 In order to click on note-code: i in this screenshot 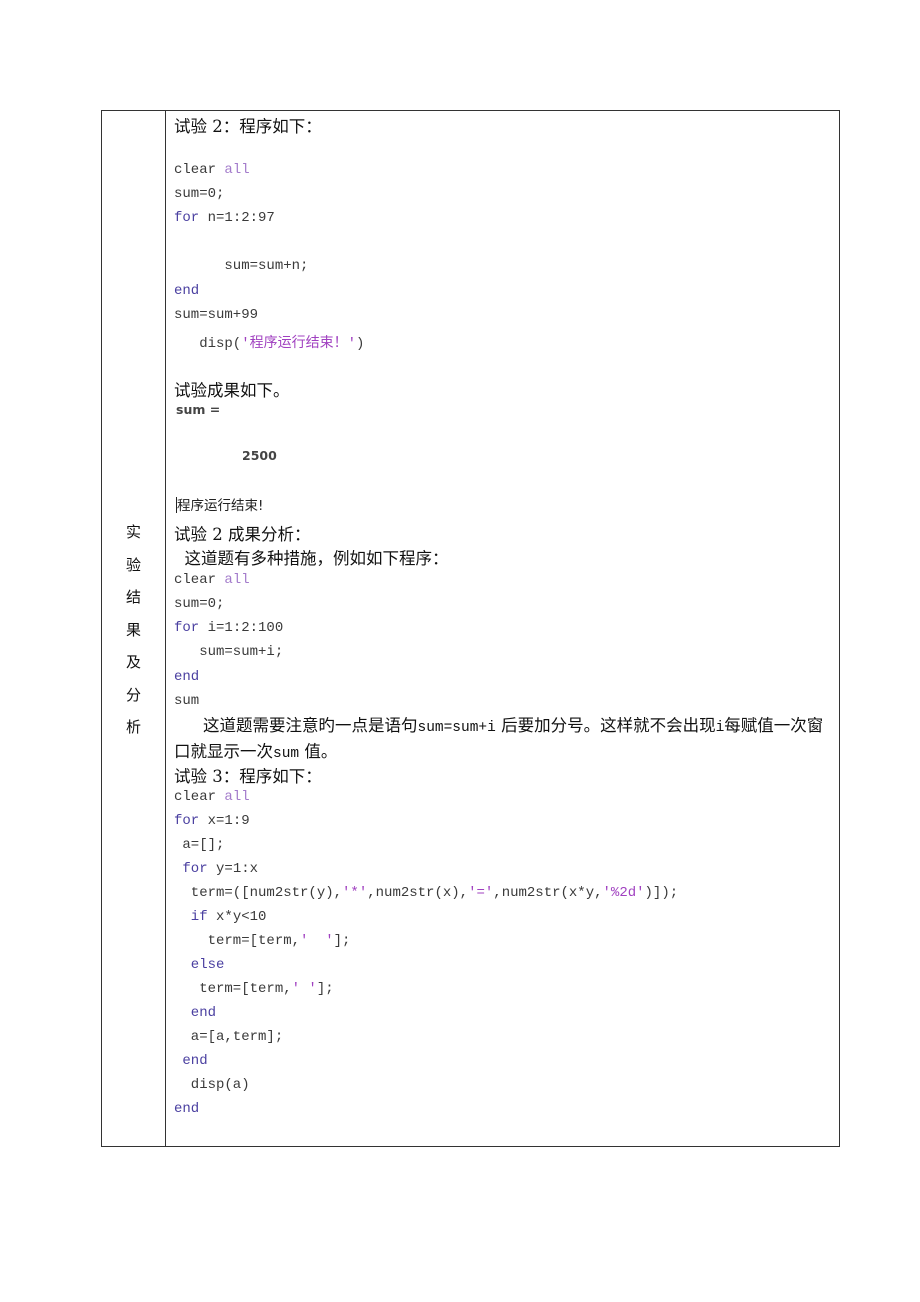, I will do `click(720, 728)`.